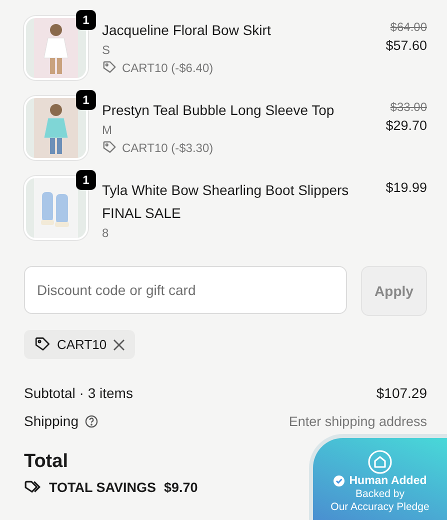 The height and width of the screenshot is (520, 447). Describe the element at coordinates (406, 187) in the screenshot. I see `product-price: $19.99` at that location.